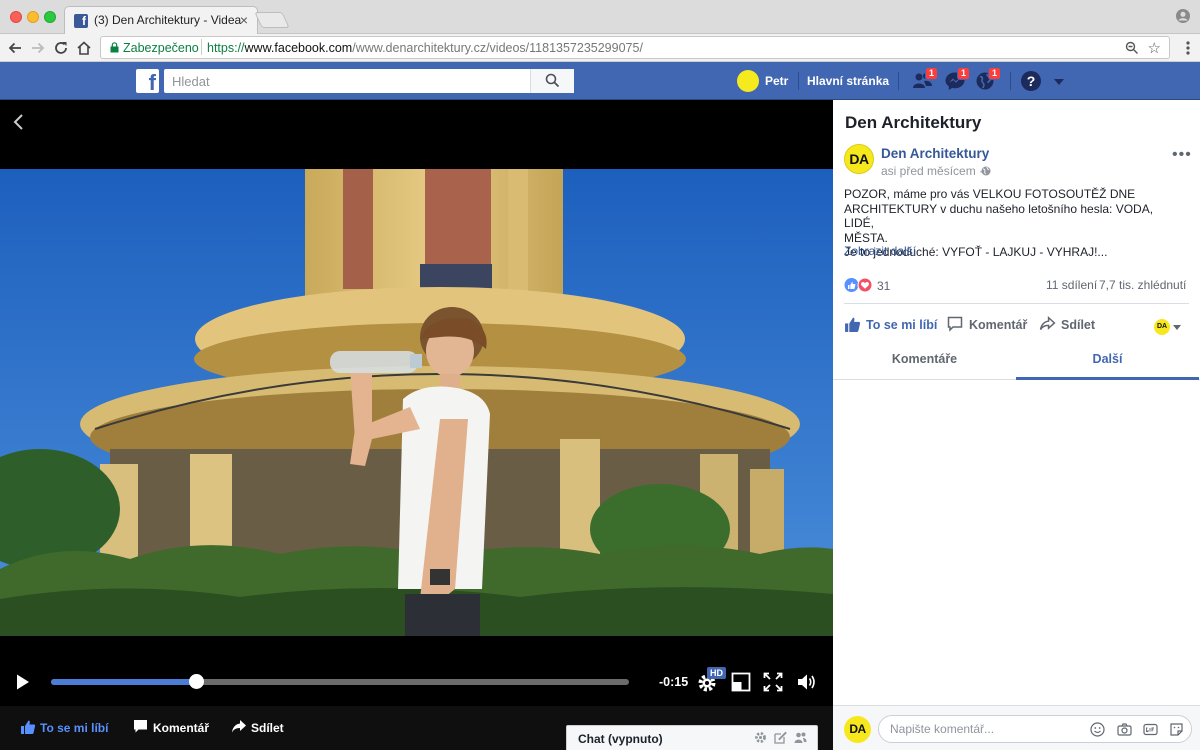 This screenshot has width=1200, height=750. I want to click on video-comment-label: Komentář, so click(181, 728).